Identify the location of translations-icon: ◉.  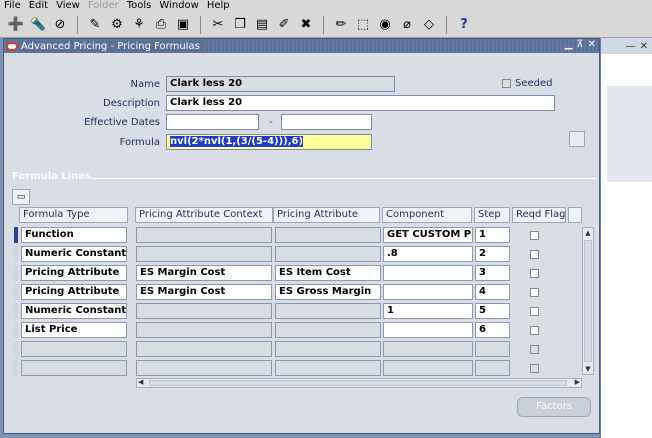
(385, 25).